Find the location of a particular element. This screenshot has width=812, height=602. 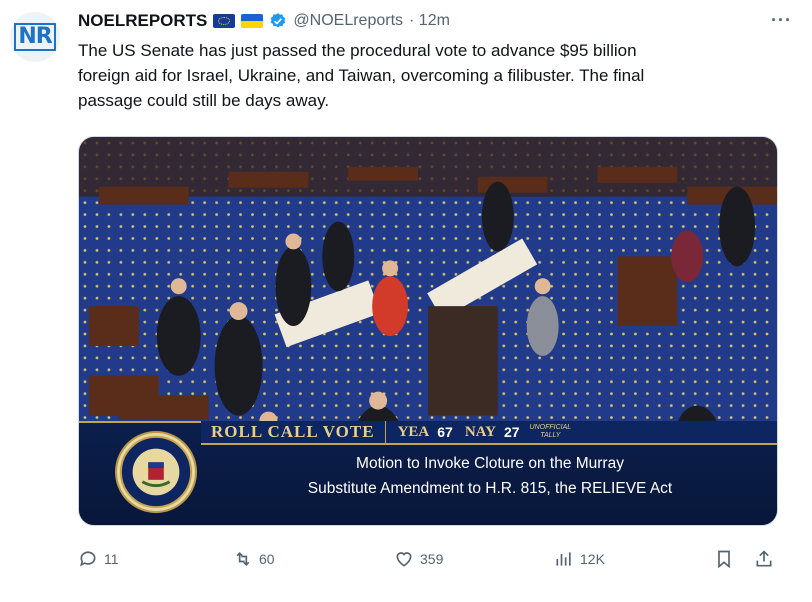

tweet-actions: 11 60 359 12K is located at coordinates (428, 559).